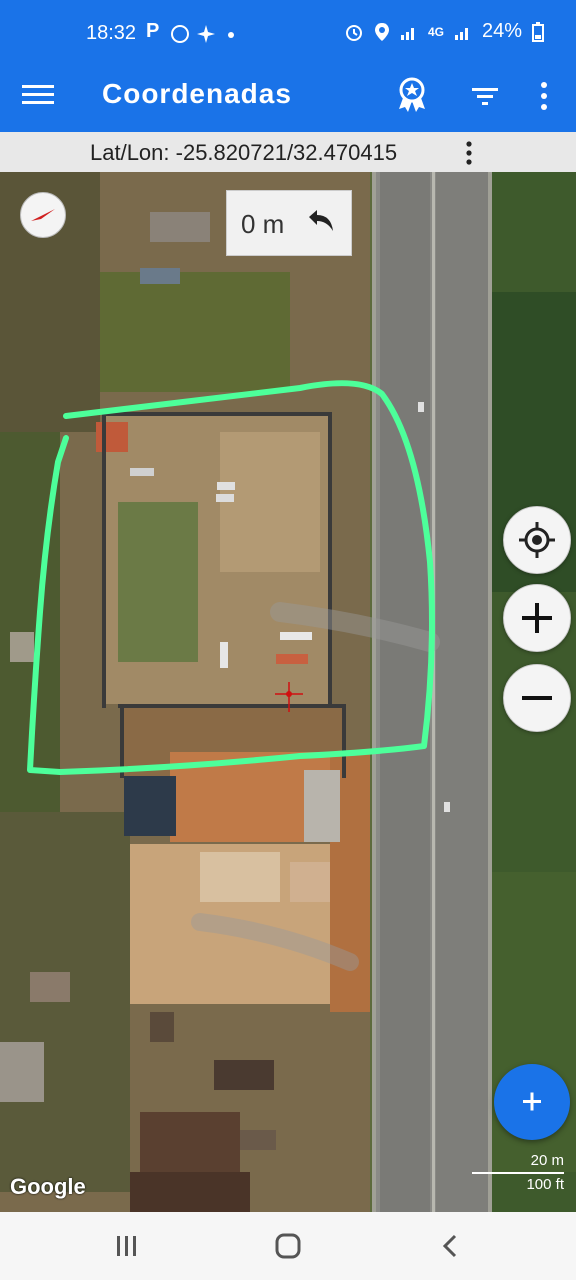  I want to click on scale-bar: 20 m 100 ft, so click(518, 1175).